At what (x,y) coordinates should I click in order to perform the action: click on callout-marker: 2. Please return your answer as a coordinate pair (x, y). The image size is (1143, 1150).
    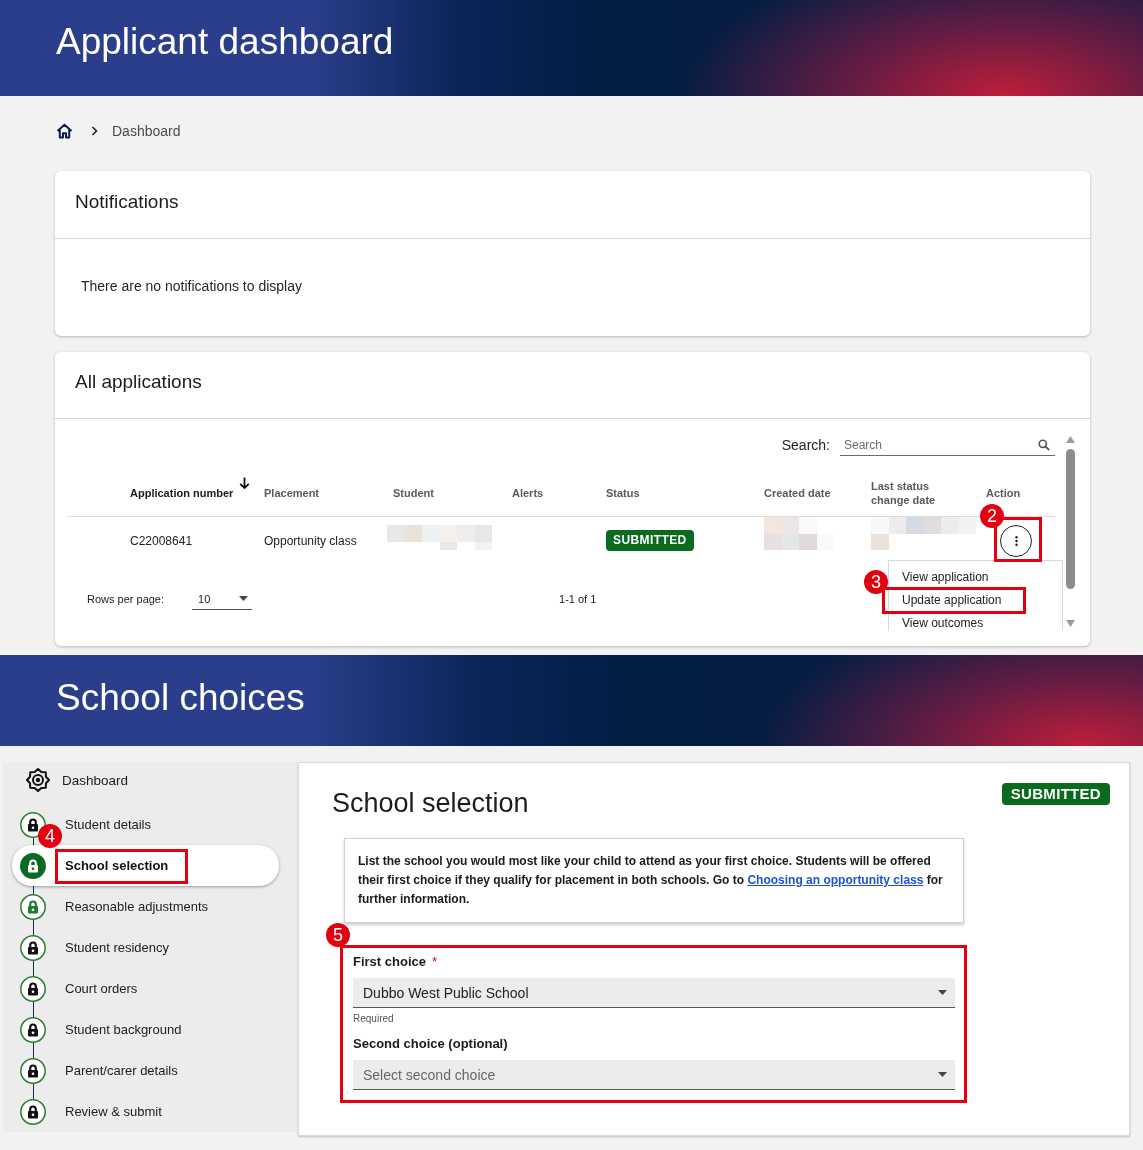
    Looking at the image, I should click on (992, 515).